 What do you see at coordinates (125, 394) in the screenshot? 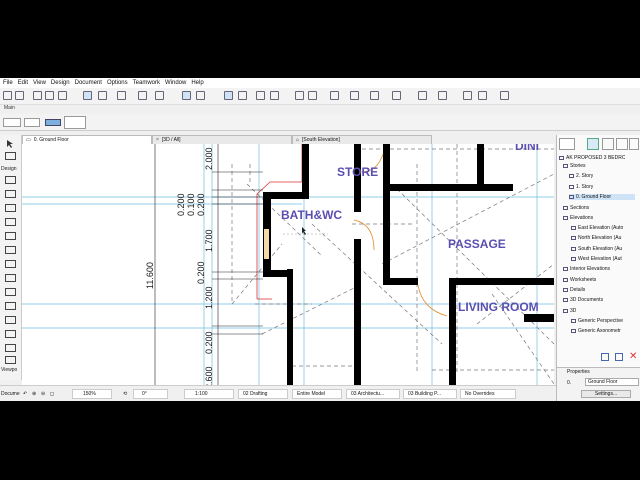
I see `rotate-icon: ⟲` at bounding box center [125, 394].